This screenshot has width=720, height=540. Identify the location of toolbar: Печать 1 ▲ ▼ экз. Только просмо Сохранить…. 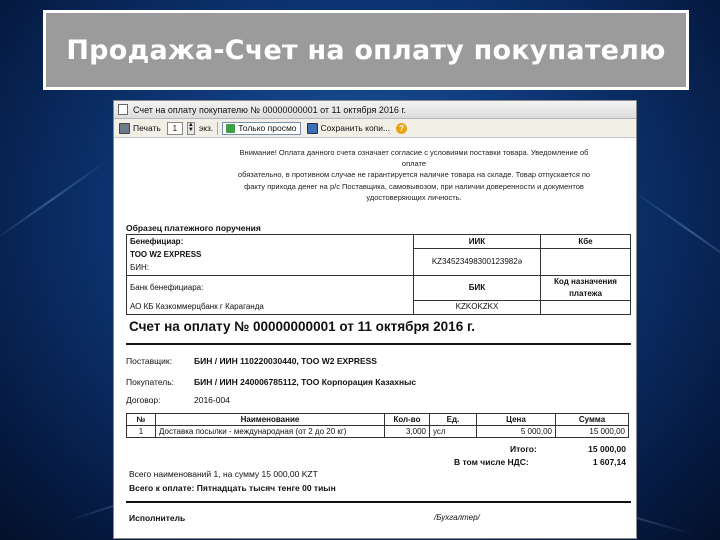
(375, 128).